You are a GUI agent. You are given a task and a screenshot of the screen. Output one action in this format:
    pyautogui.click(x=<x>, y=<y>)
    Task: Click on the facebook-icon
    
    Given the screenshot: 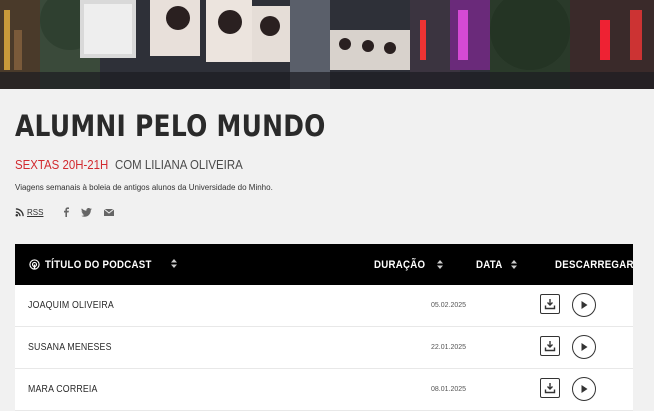 What is the action you would take?
    pyautogui.click(x=66, y=212)
    